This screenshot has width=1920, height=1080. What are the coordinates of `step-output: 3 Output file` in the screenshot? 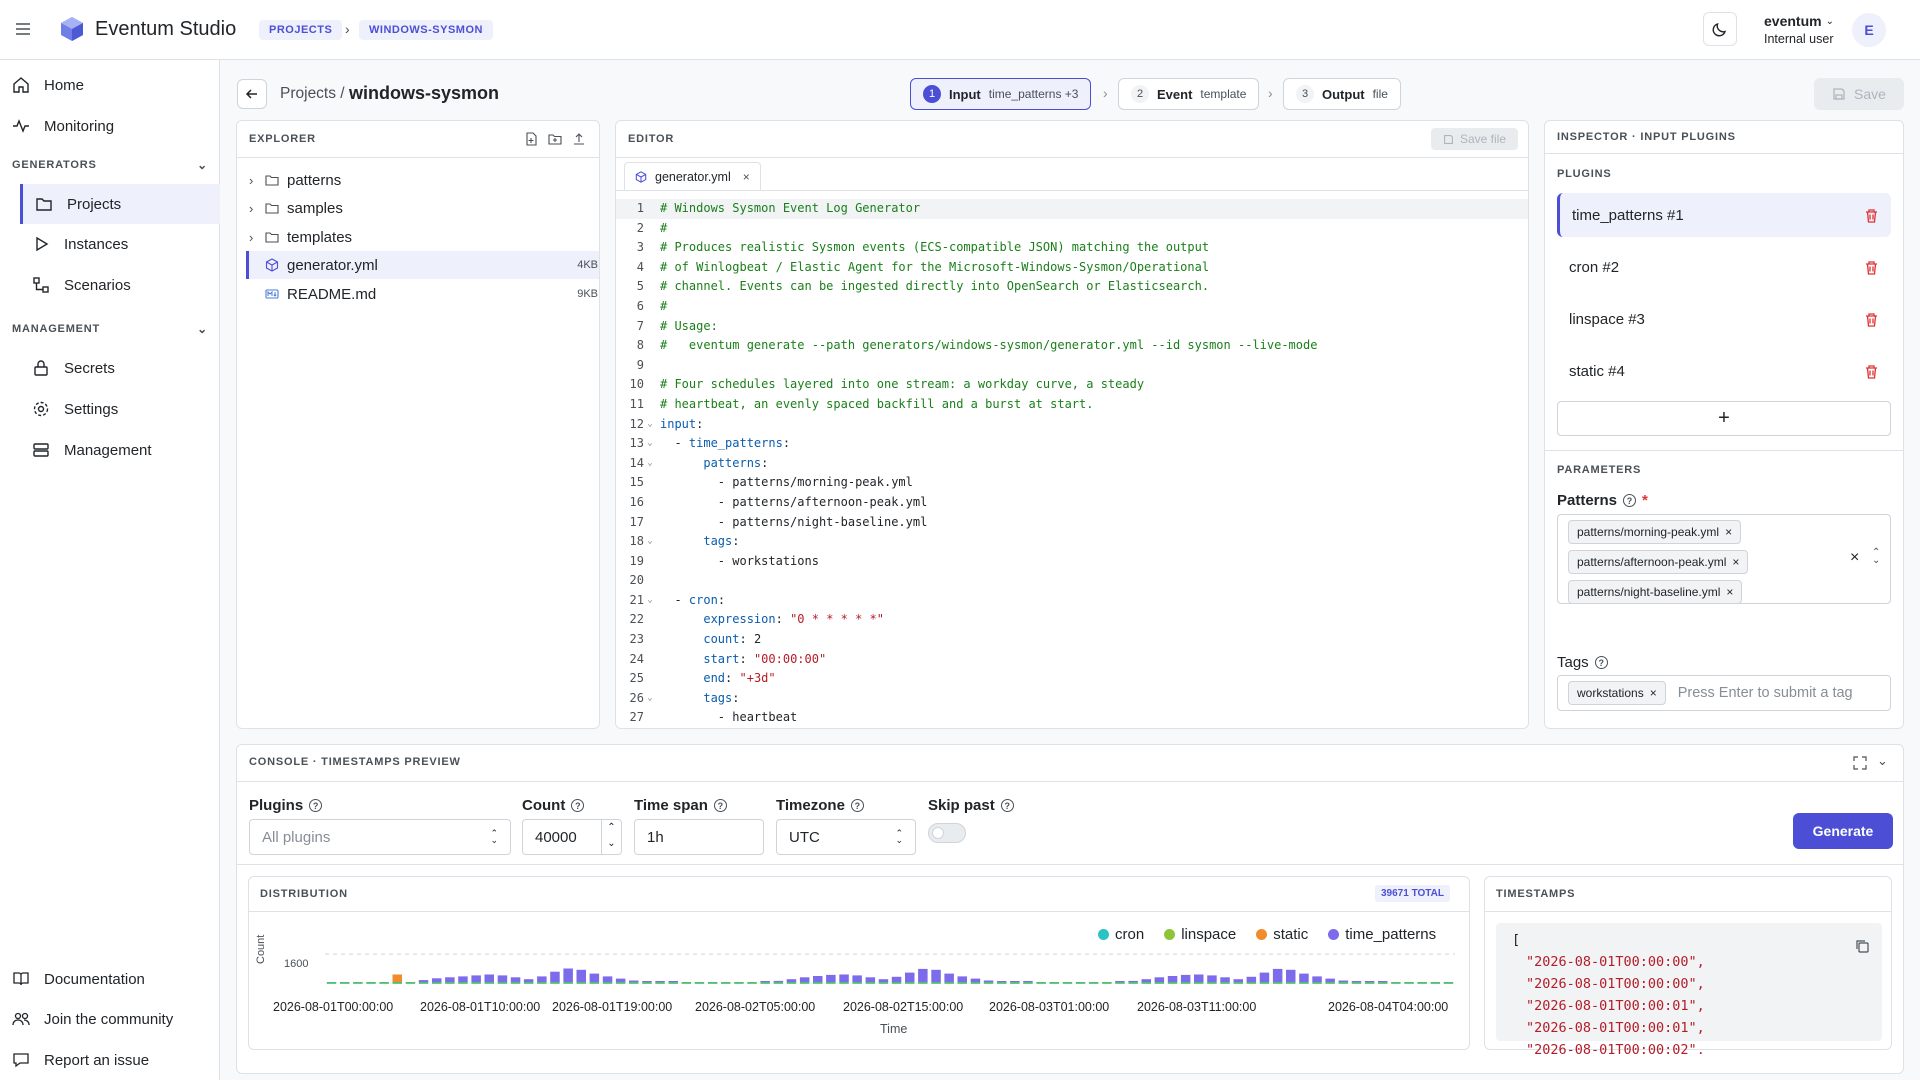 It's located at (1342, 94).